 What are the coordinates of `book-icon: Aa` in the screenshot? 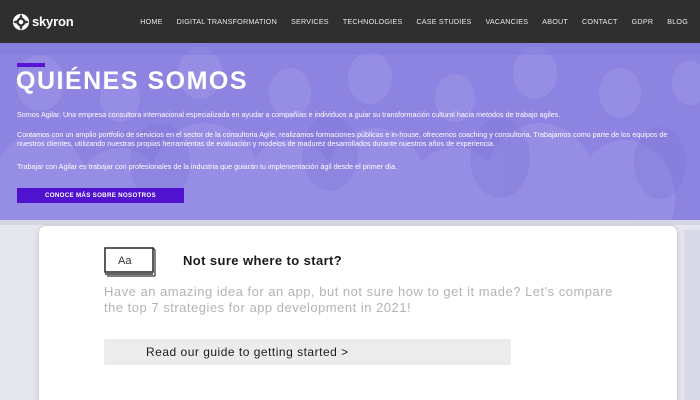 It's located at (130, 262).